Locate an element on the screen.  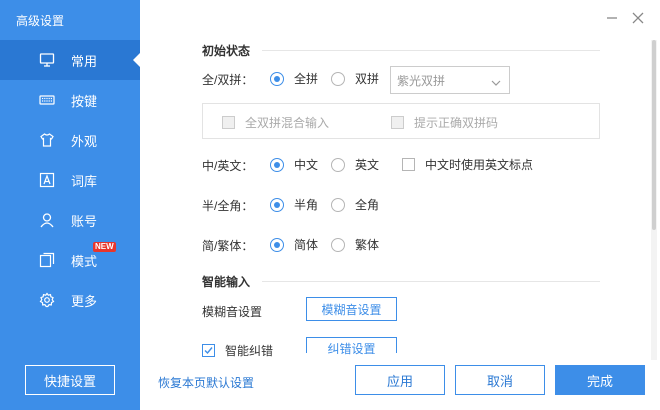
radio-label: 英文 is located at coordinates (367, 165).